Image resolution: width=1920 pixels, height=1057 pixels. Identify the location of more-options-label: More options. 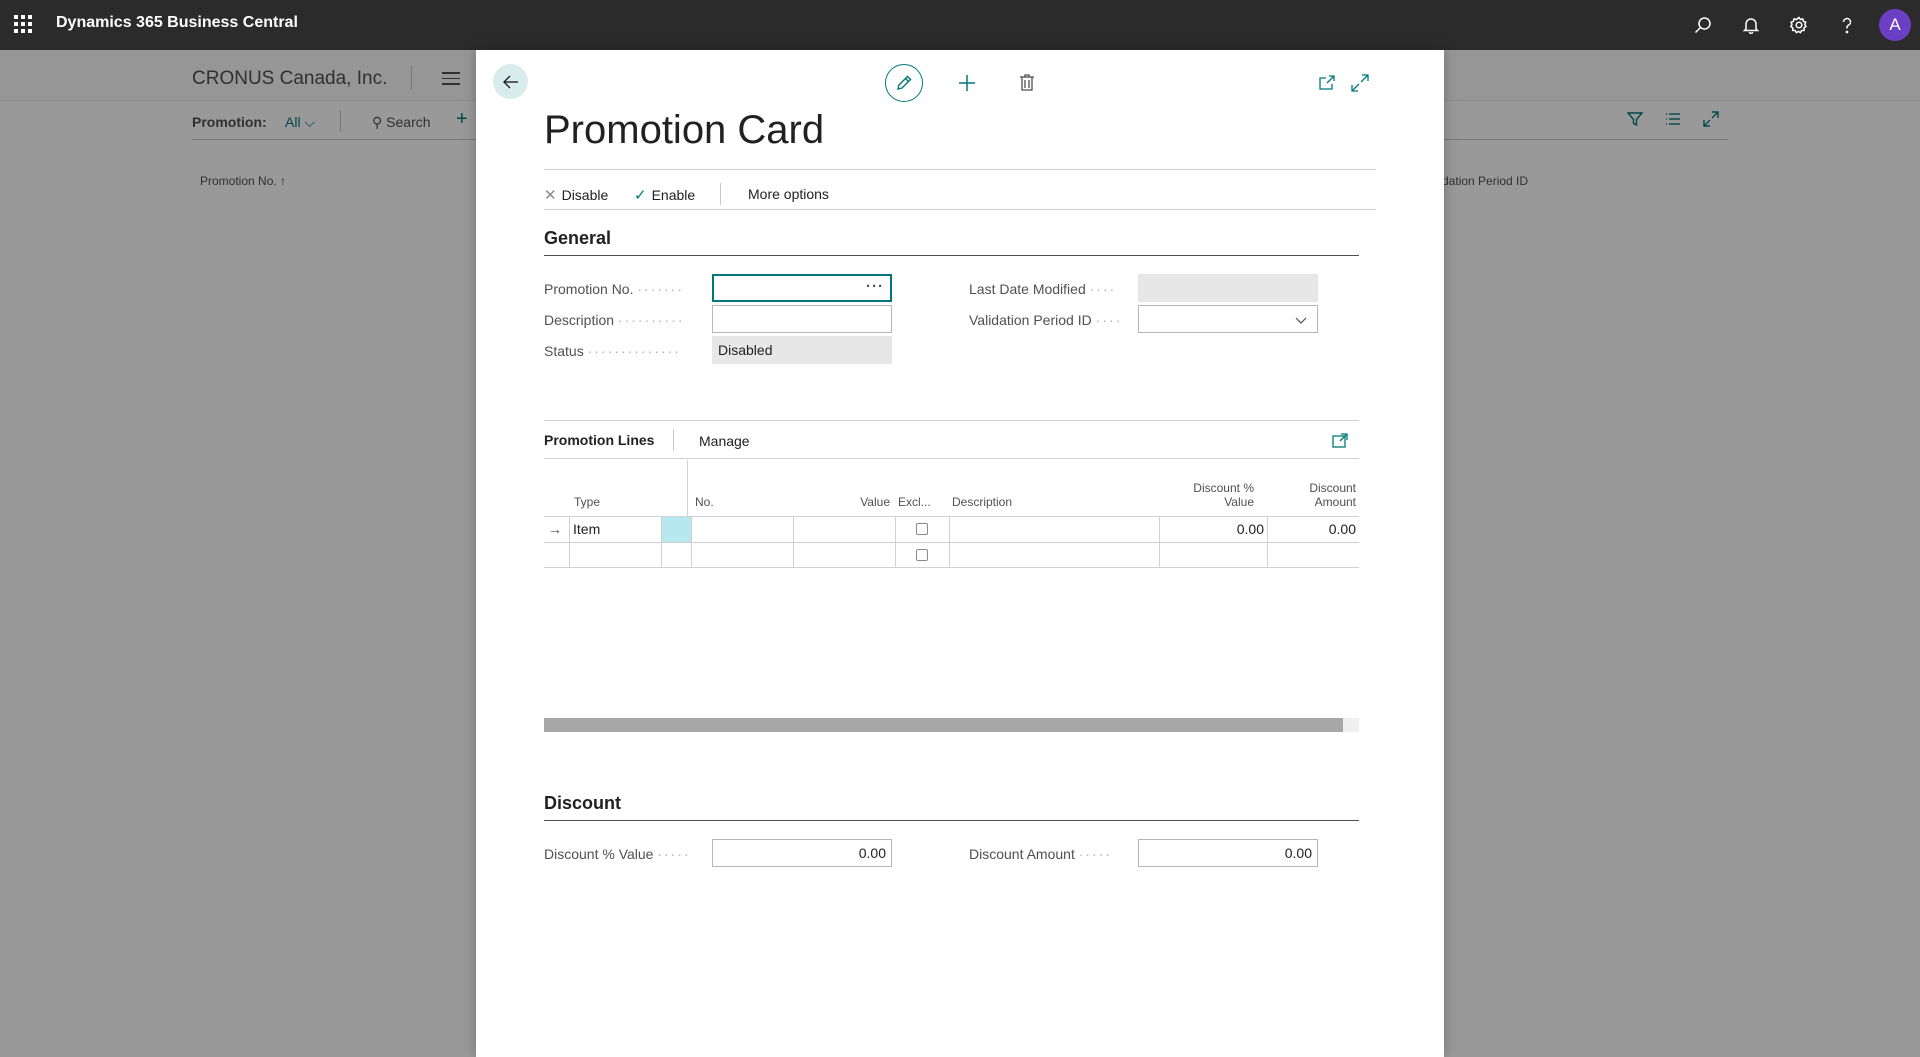
(788, 194).